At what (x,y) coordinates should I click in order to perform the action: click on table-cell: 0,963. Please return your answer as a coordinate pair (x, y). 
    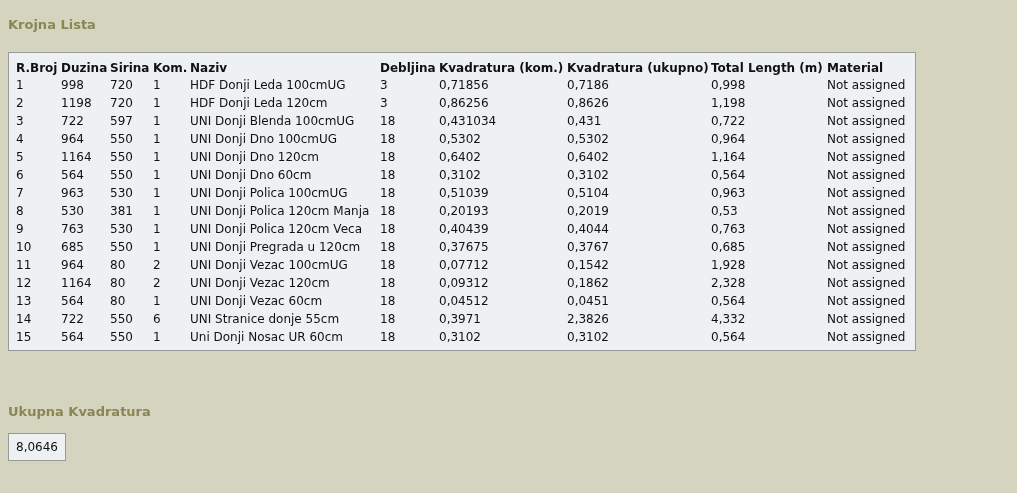
    Looking at the image, I should click on (728, 193).